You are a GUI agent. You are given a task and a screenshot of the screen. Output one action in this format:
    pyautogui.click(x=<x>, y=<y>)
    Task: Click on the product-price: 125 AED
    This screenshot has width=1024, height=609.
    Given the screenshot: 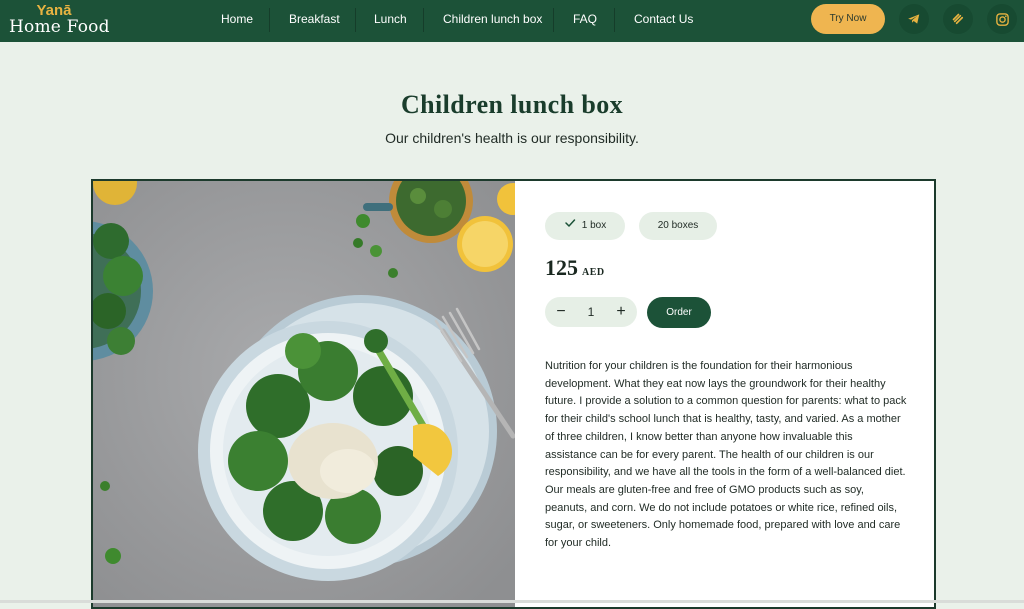 What is the action you would take?
    pyautogui.click(x=575, y=270)
    